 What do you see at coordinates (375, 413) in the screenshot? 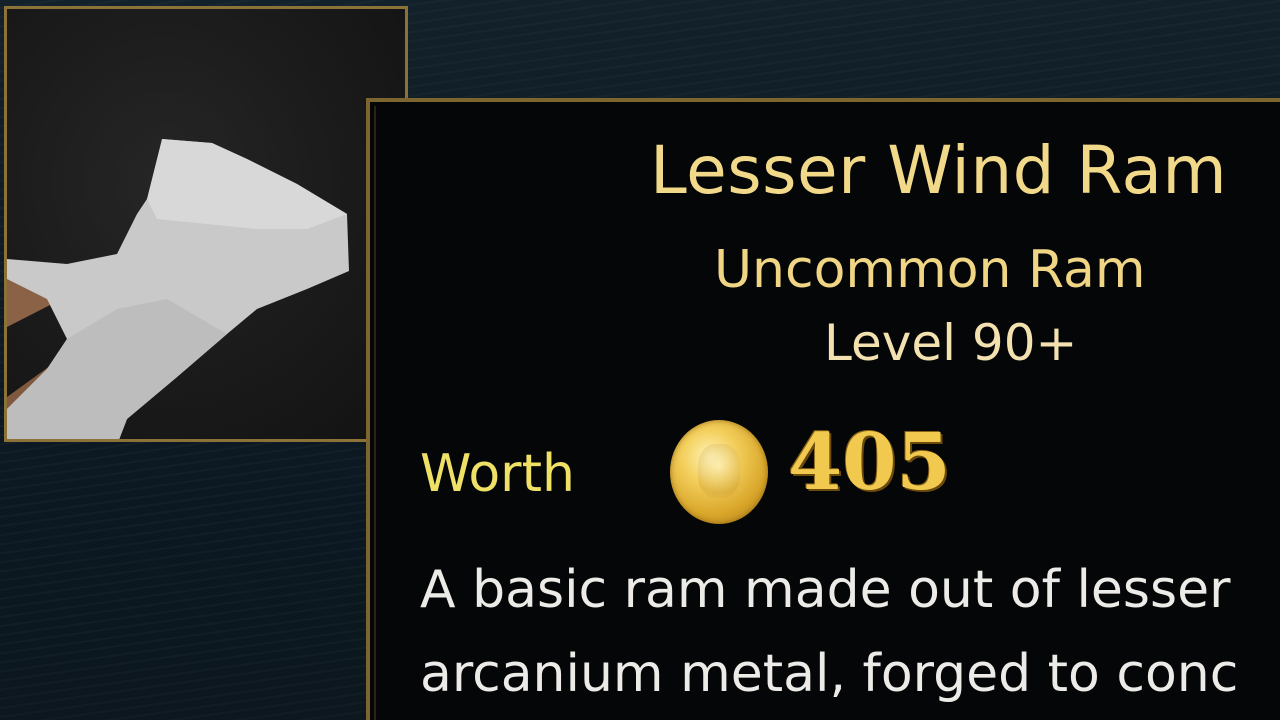
I see `tooltip-inner-border` at bounding box center [375, 413].